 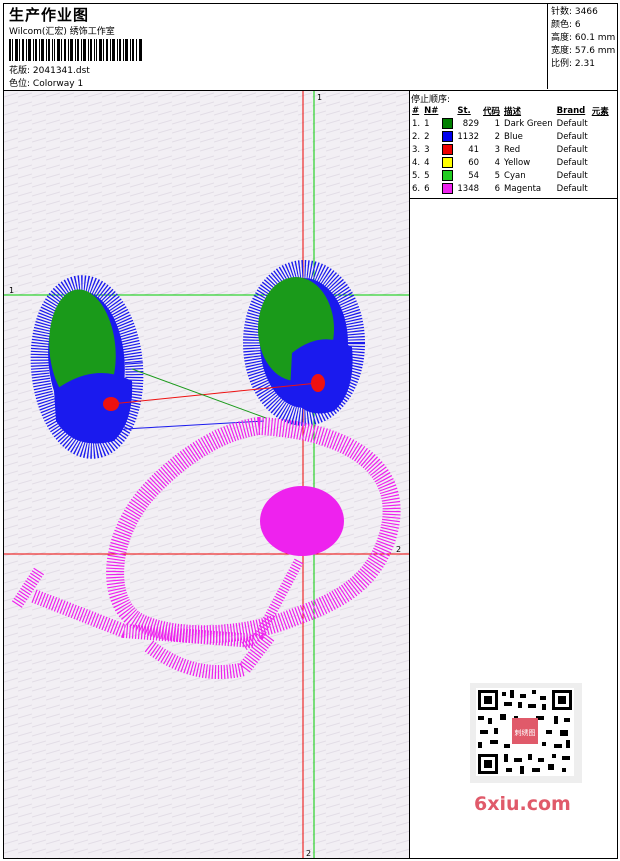 What do you see at coordinates (416, 188) in the screenshot?
I see `row-index: 6.` at bounding box center [416, 188].